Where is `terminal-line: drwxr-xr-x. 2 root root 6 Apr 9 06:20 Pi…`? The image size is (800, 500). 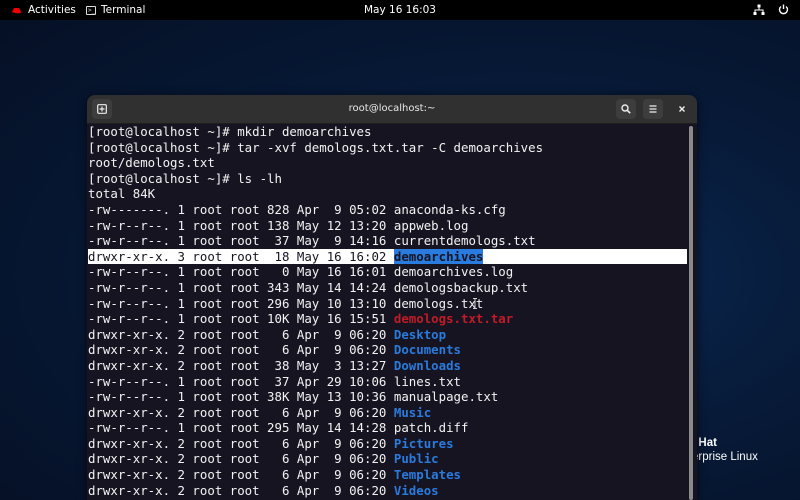 terminal-line: drwxr-xr-x. 2 root root 6 Apr 9 06:20 Pi… is located at coordinates (387, 444).